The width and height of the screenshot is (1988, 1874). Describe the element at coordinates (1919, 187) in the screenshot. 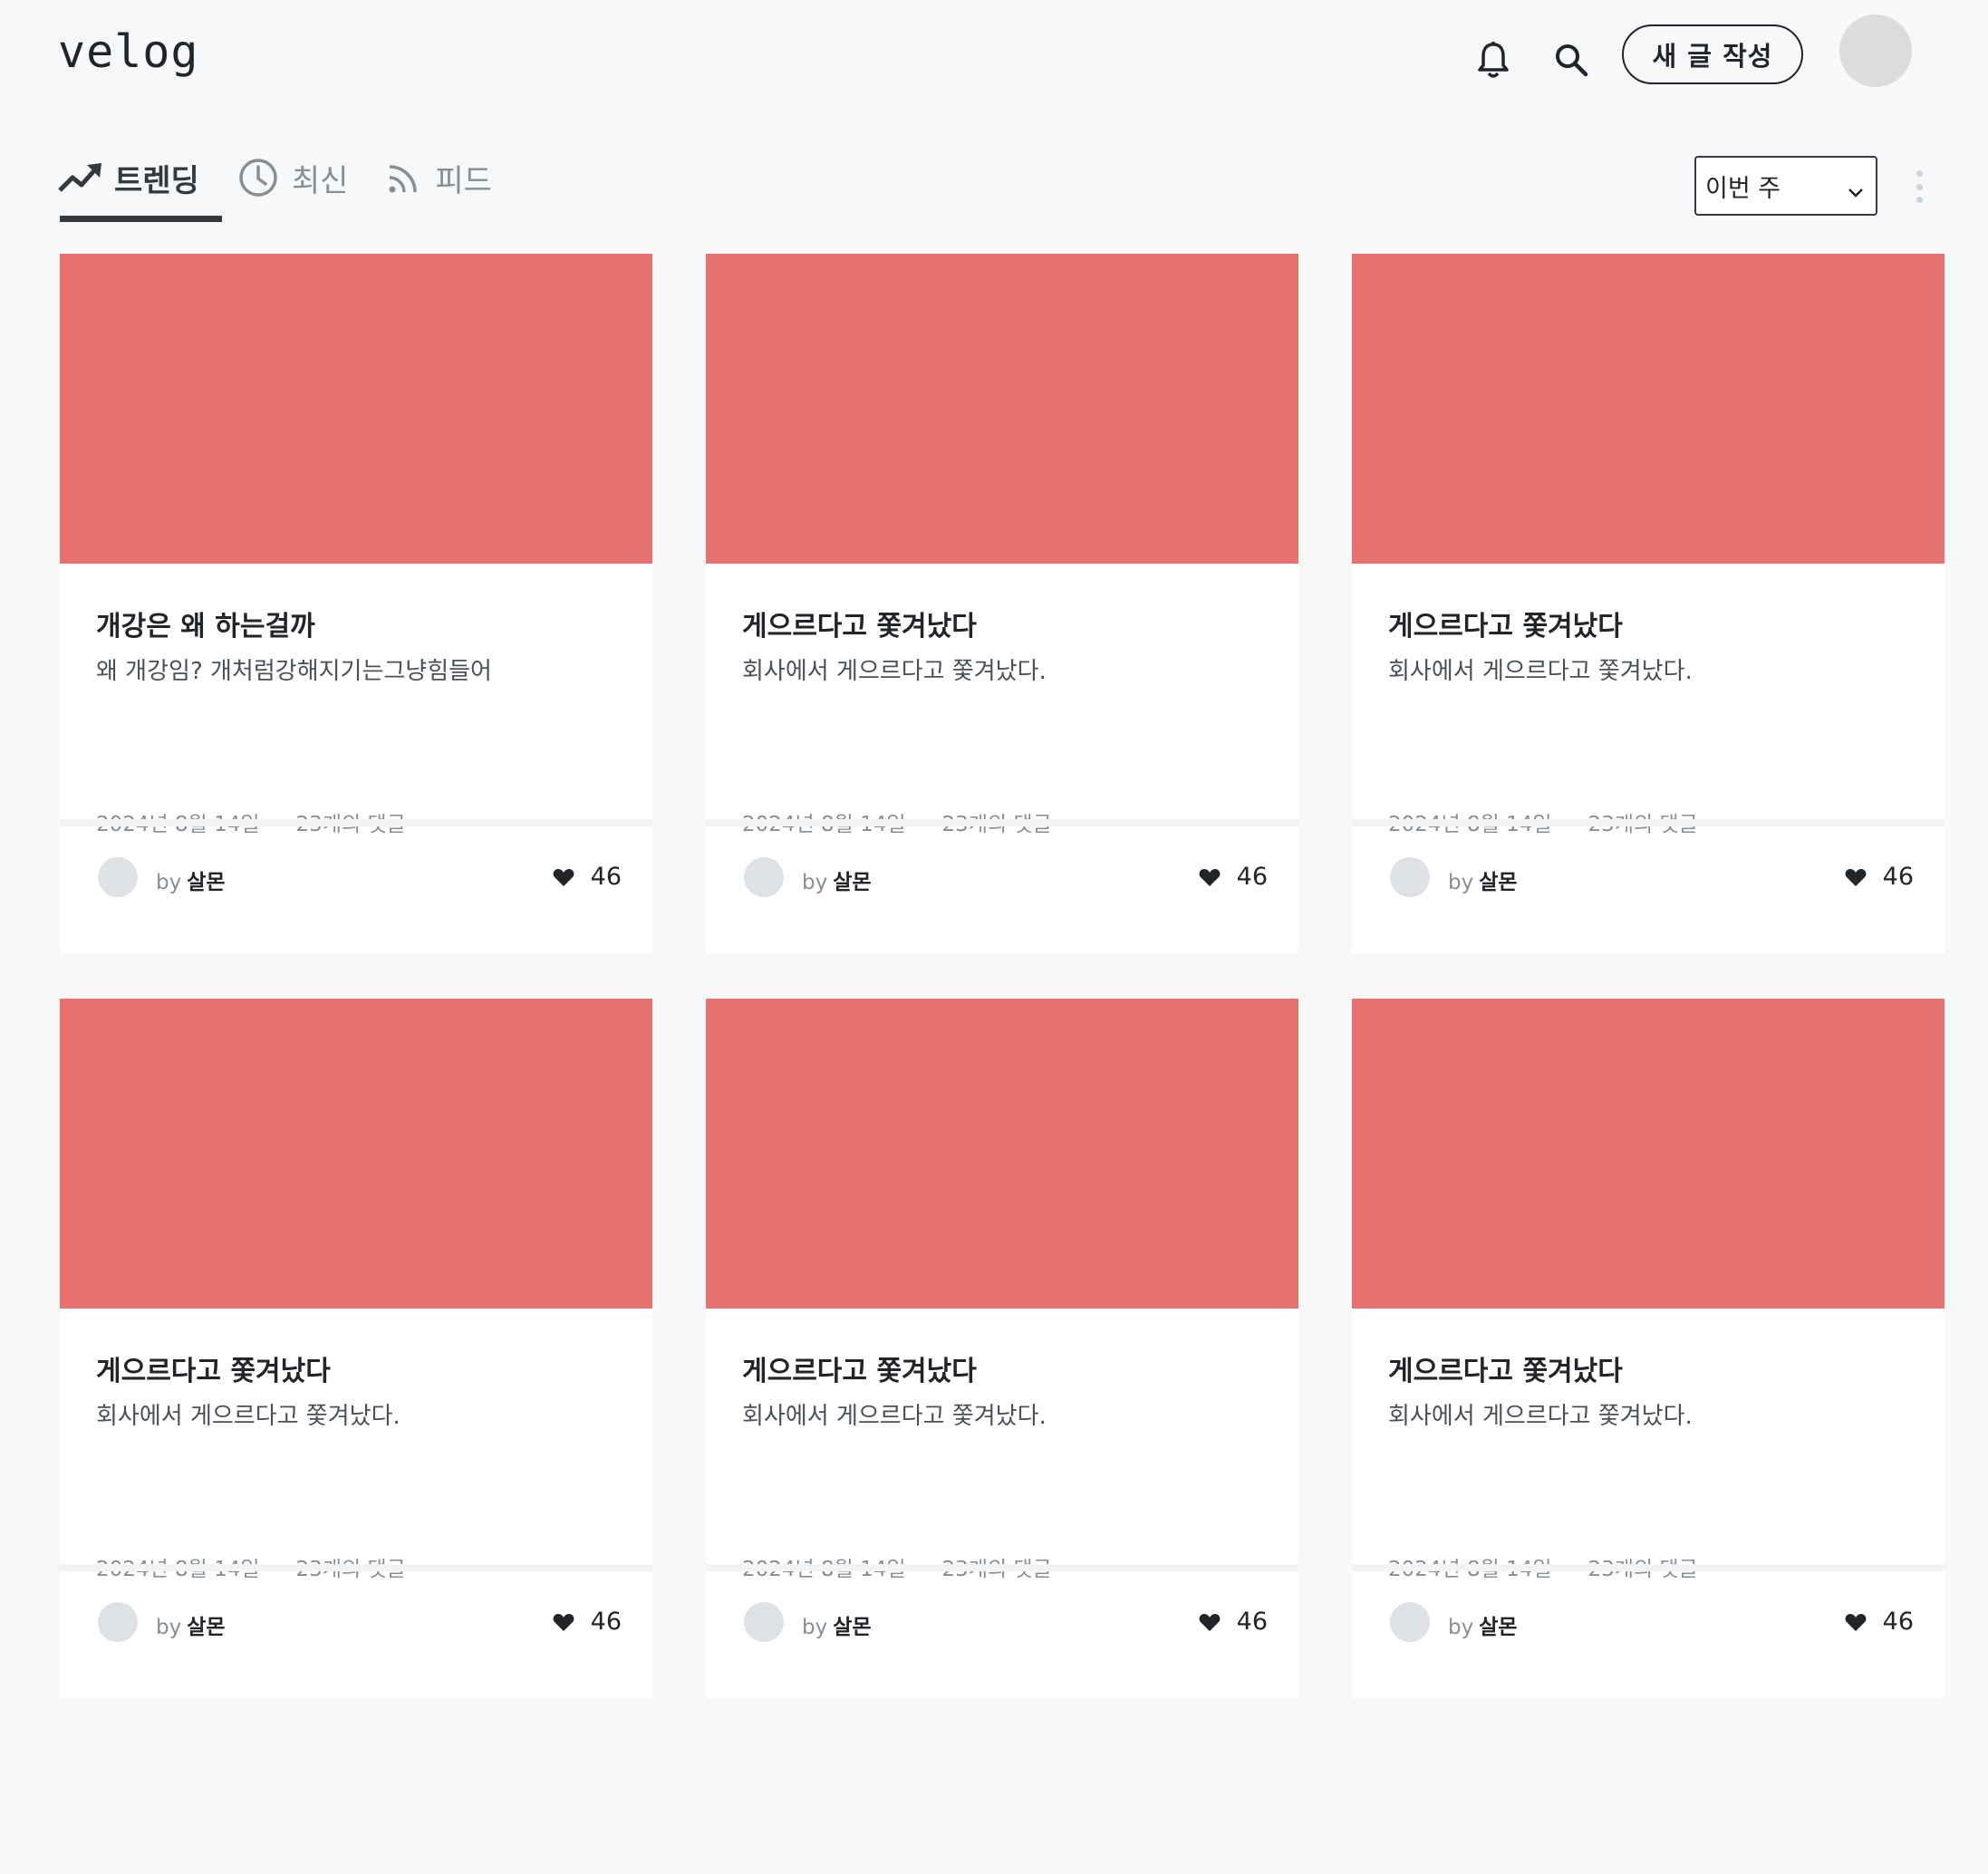

I see `more-options-icon` at that location.